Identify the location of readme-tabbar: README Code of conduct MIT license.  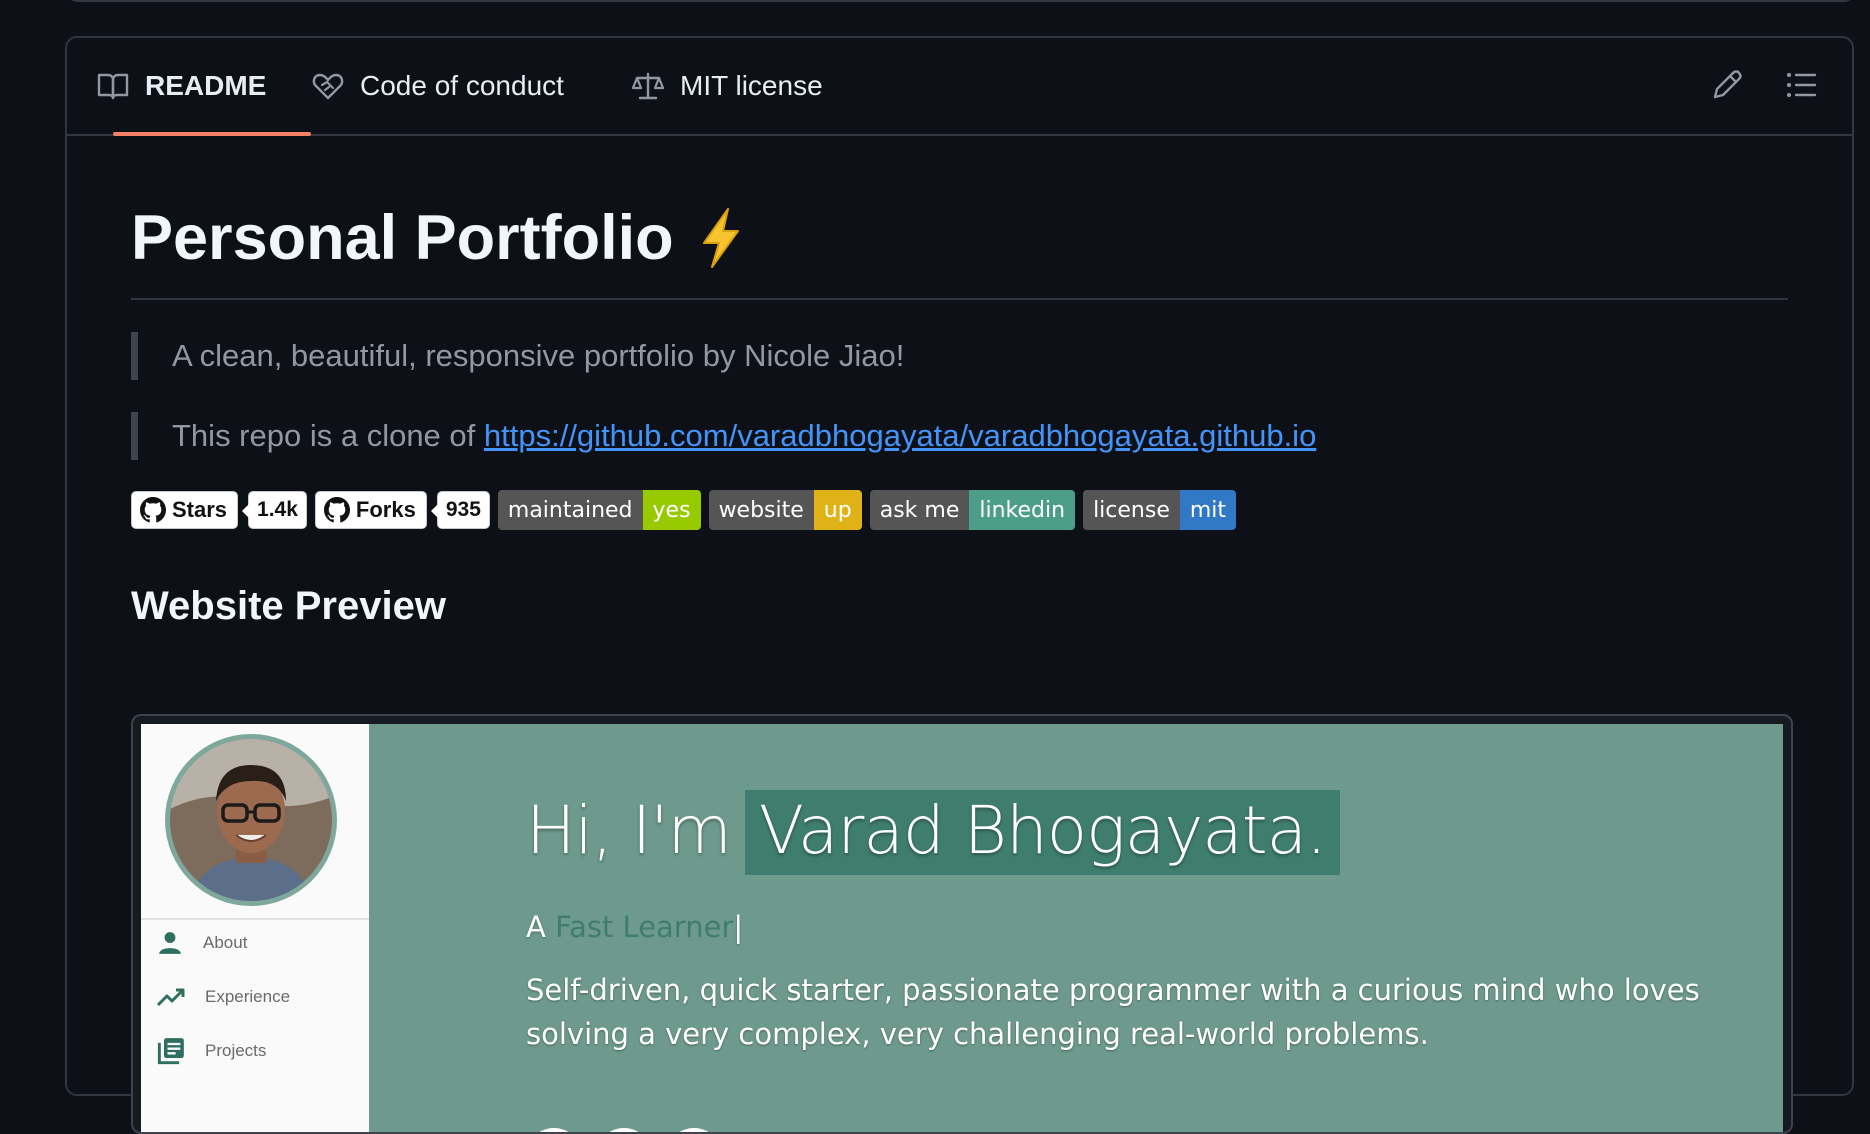
(959, 87).